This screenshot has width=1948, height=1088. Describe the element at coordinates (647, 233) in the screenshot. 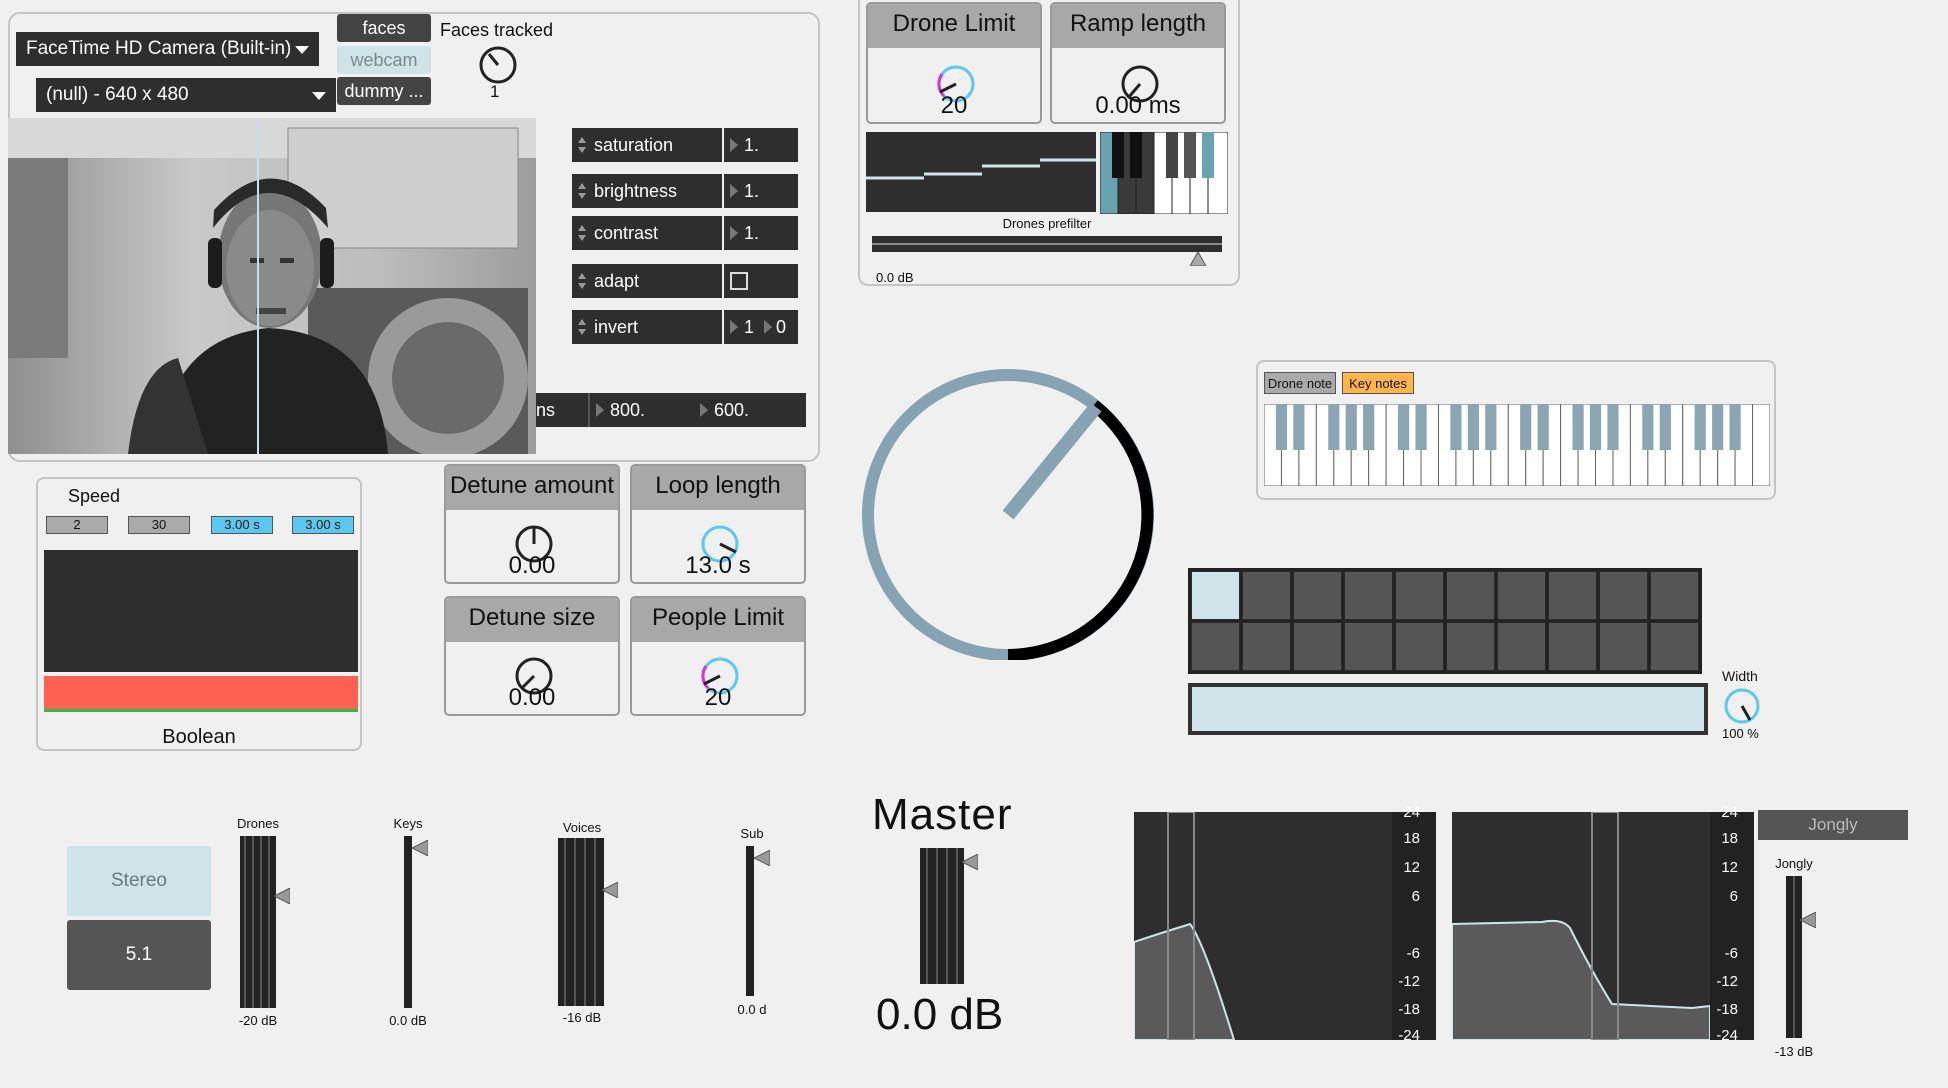

I see `attr-contrast: contrast` at that location.